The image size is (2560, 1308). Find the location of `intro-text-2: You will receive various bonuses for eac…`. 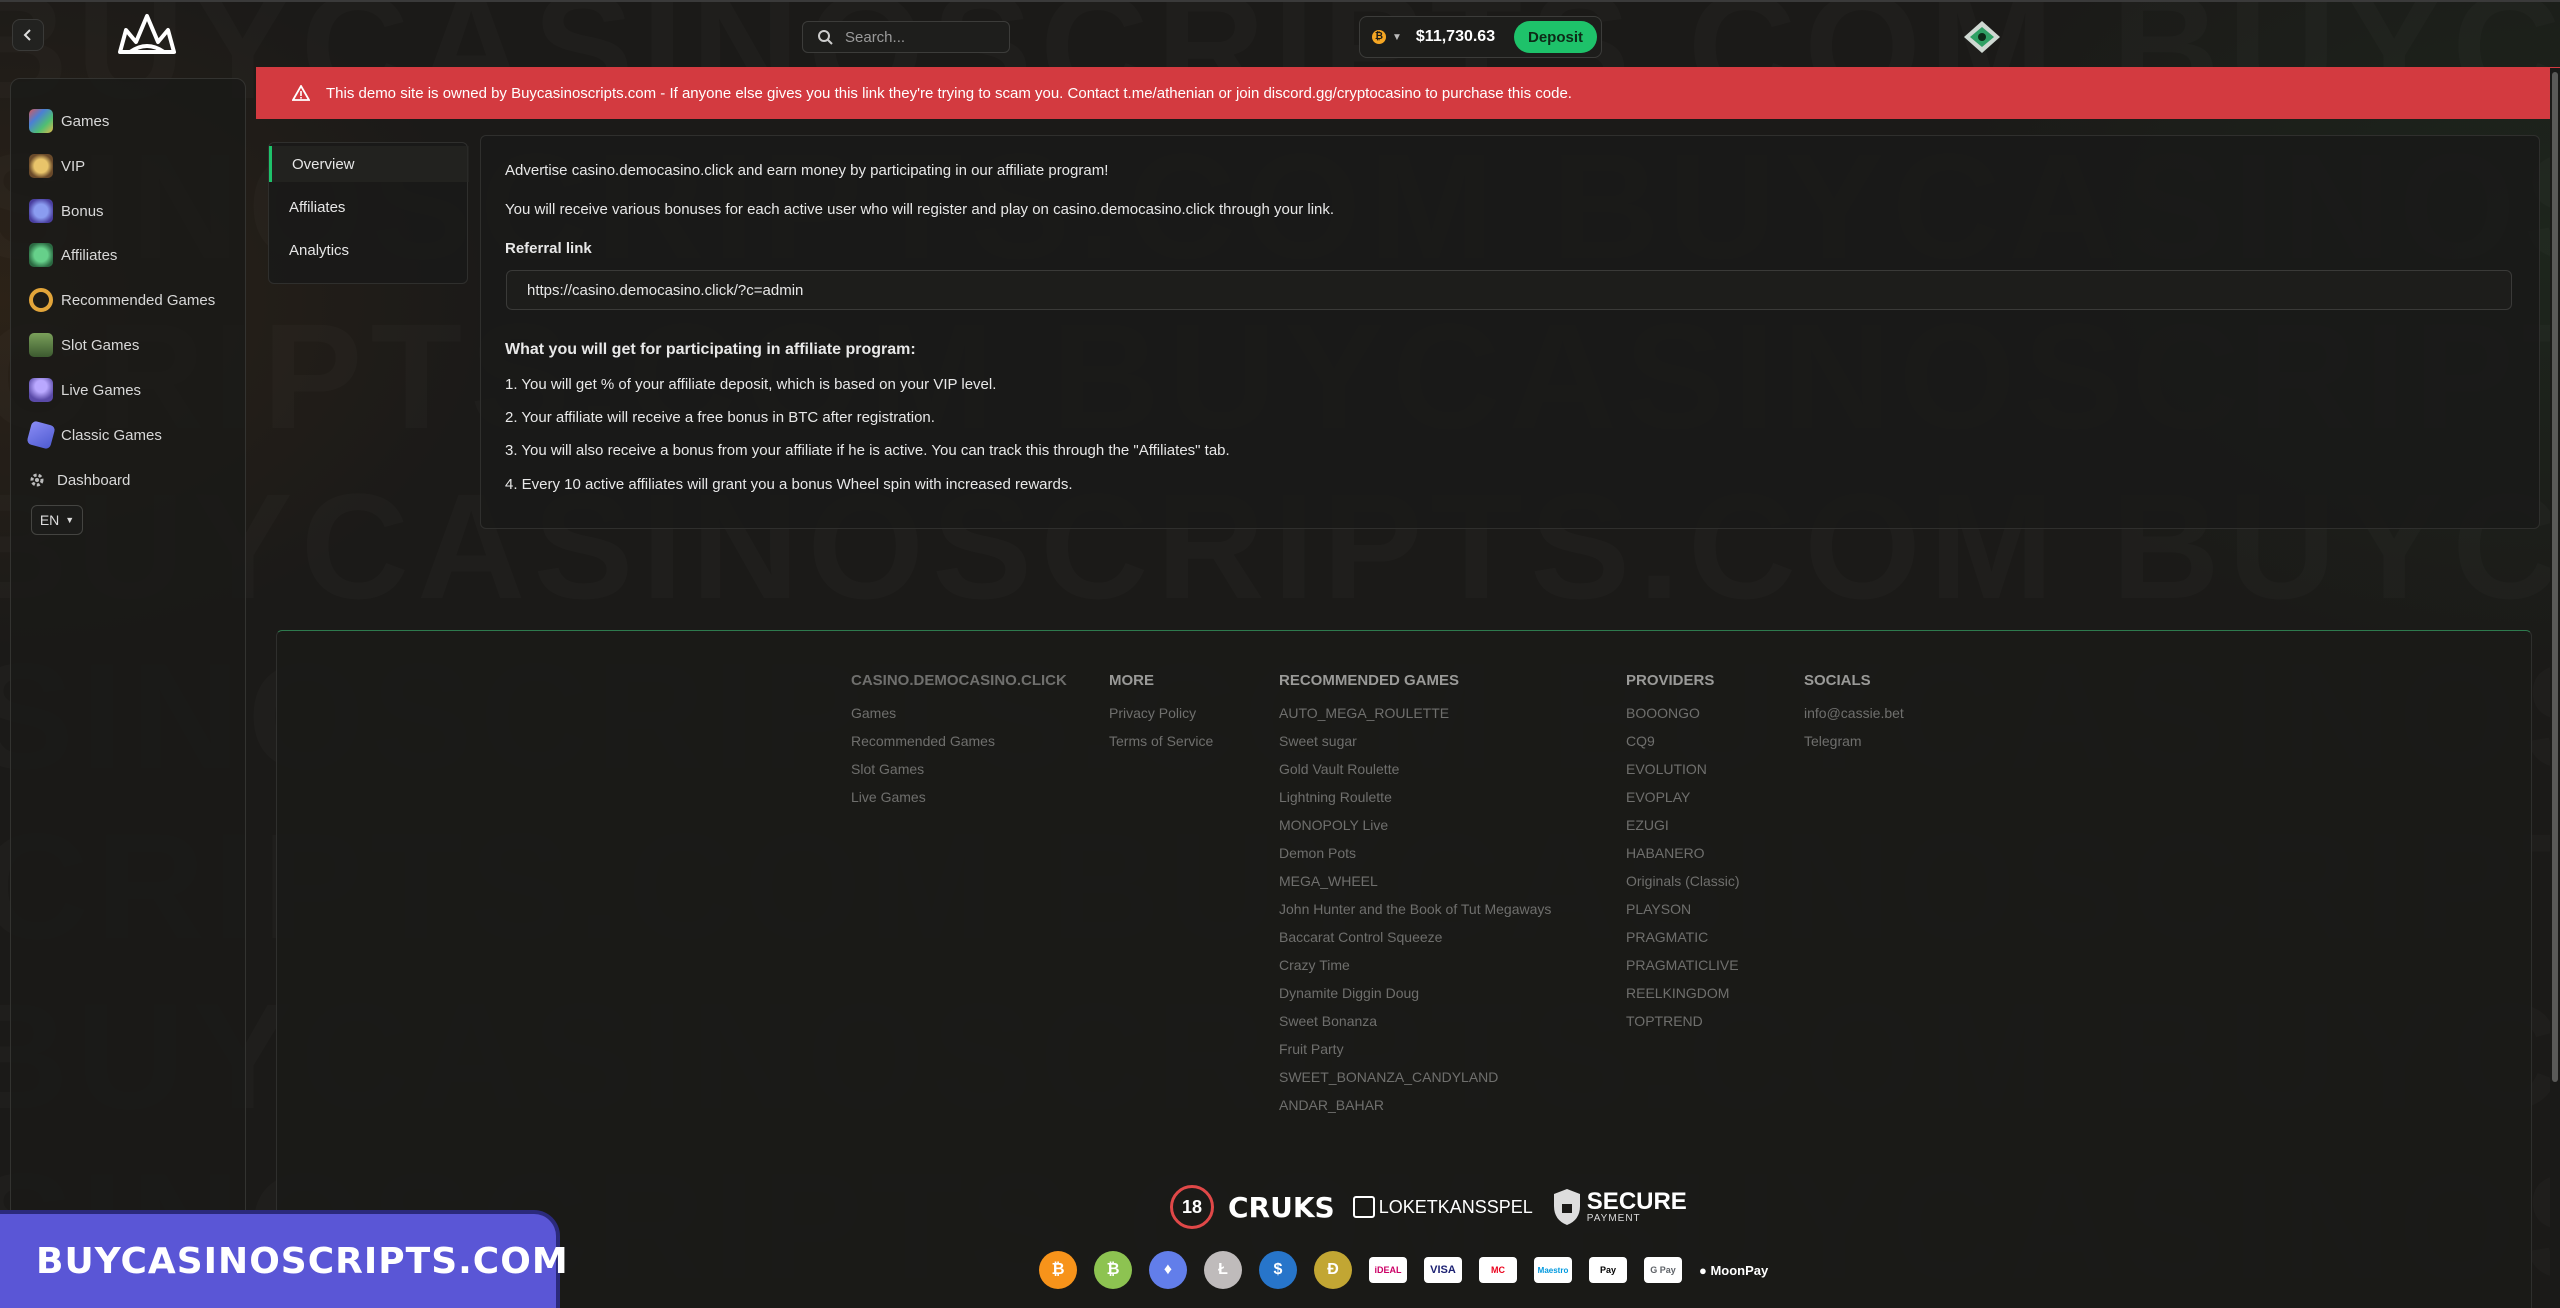

intro-text-2: You will receive various bonuses for eac… is located at coordinates (920, 209).